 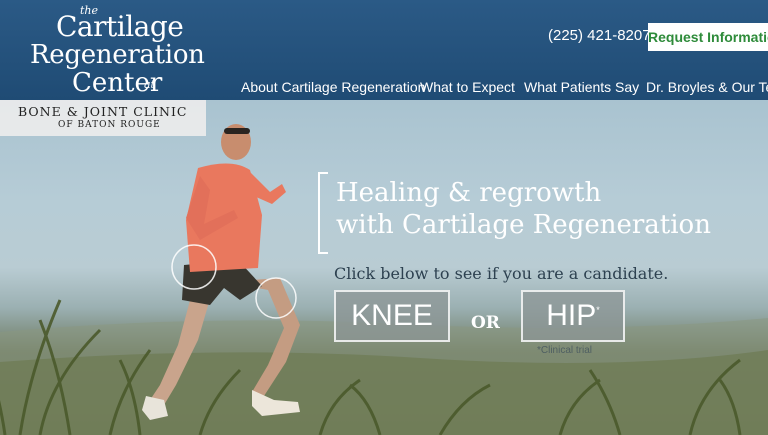 I want to click on request-information-button: Request Information, so click(x=708, y=37).